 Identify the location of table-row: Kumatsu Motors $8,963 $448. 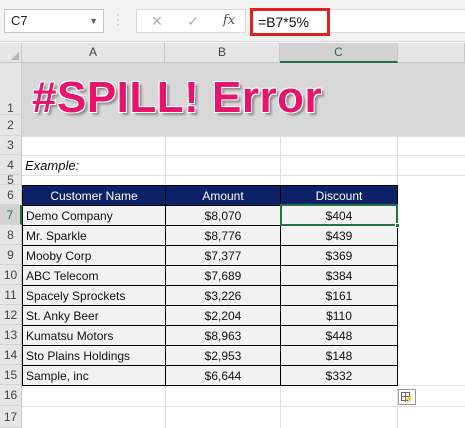
(210, 335).